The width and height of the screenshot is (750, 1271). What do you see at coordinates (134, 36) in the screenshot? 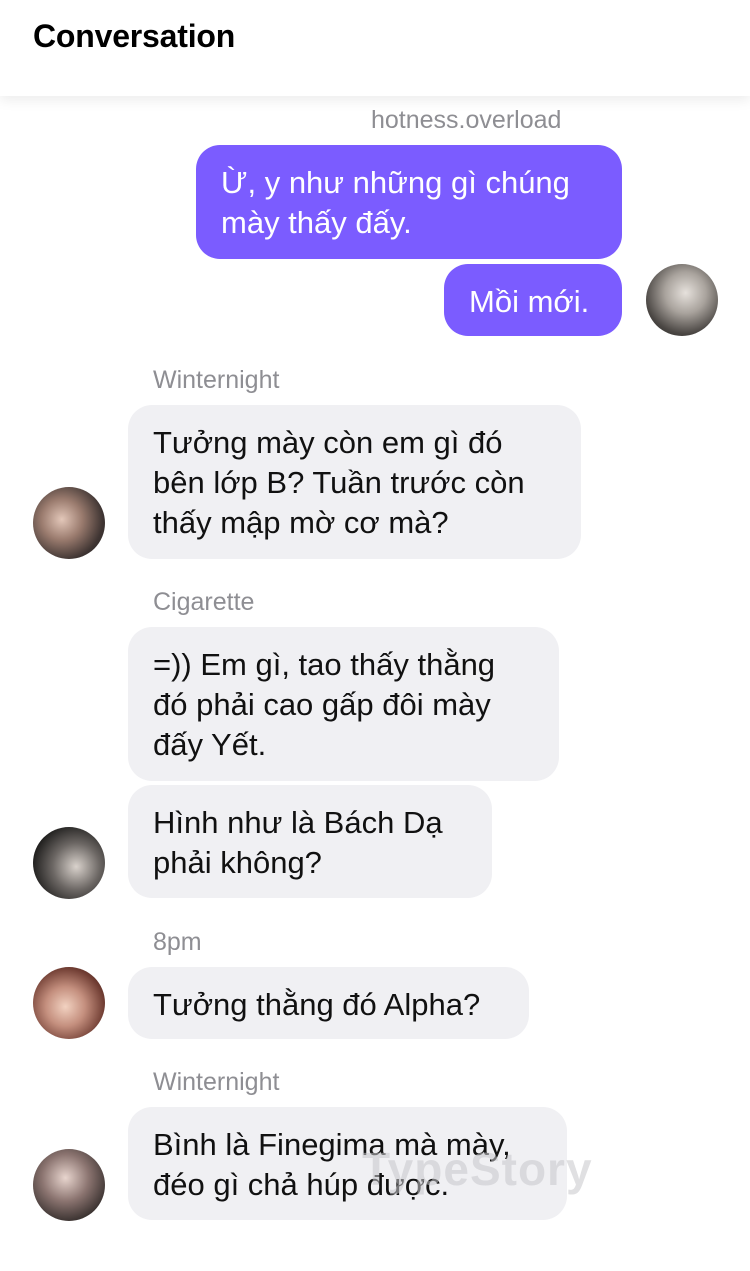
I see `page-title: Conversation` at bounding box center [134, 36].